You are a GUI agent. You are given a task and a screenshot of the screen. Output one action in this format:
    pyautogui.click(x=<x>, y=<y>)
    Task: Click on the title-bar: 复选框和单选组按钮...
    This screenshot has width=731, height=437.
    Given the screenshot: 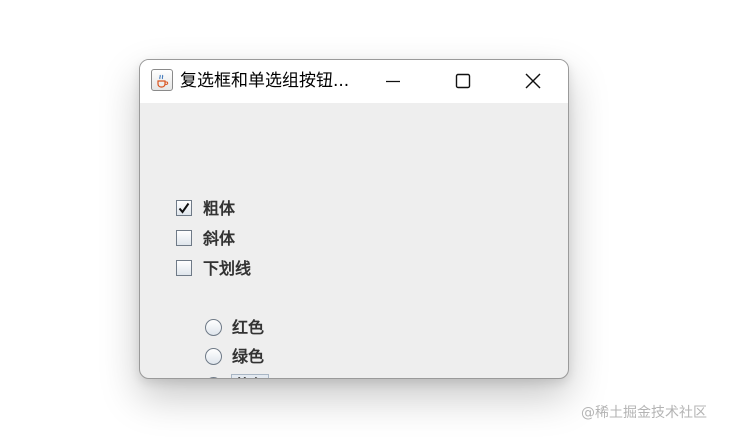 What is the action you would take?
    pyautogui.click(x=354, y=81)
    